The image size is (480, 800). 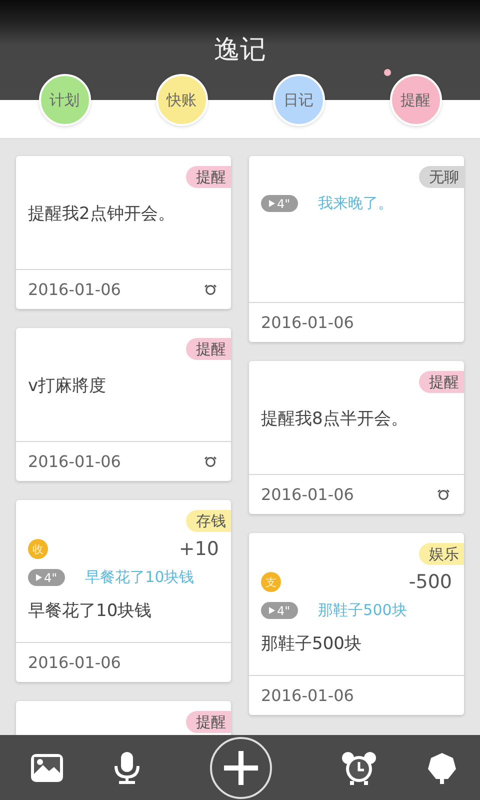 I want to click on plus-icon, so click(x=241, y=767).